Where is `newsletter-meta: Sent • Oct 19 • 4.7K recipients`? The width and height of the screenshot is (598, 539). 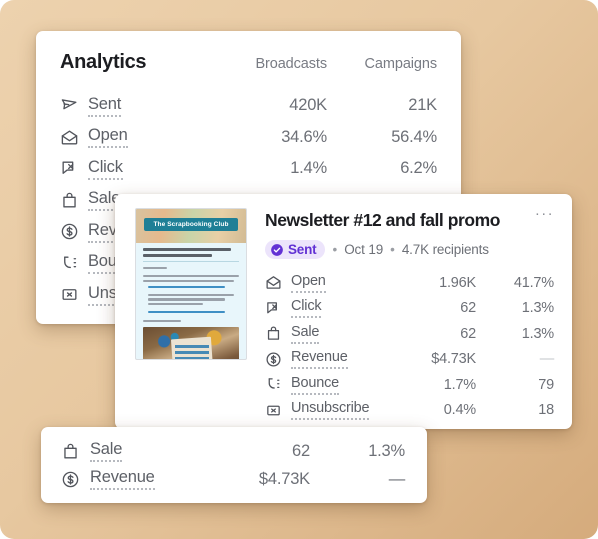 newsletter-meta: Sent • Oct 19 • 4.7K recipients is located at coordinates (409, 249).